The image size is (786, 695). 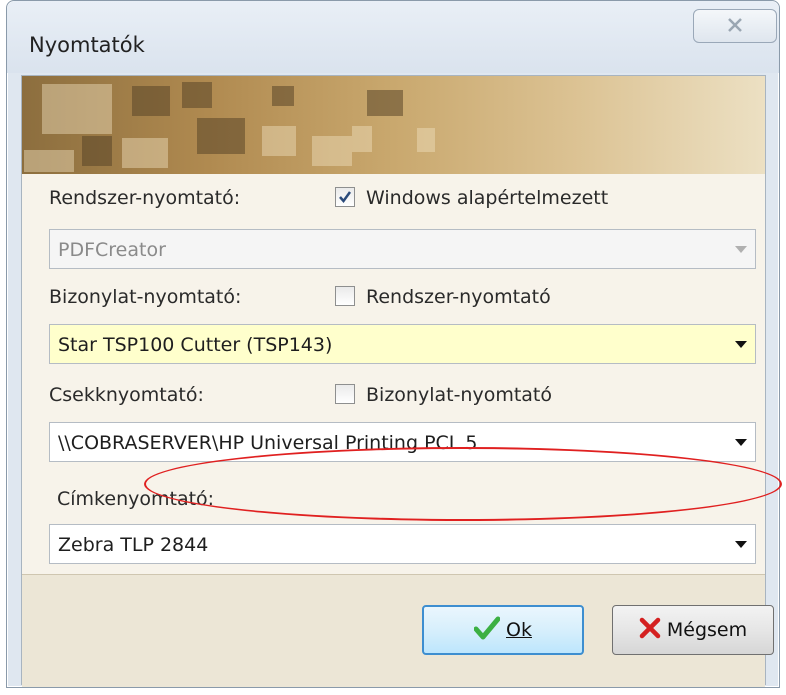 I want to click on windows-default-label: Windows alapértelmezett, so click(x=487, y=198).